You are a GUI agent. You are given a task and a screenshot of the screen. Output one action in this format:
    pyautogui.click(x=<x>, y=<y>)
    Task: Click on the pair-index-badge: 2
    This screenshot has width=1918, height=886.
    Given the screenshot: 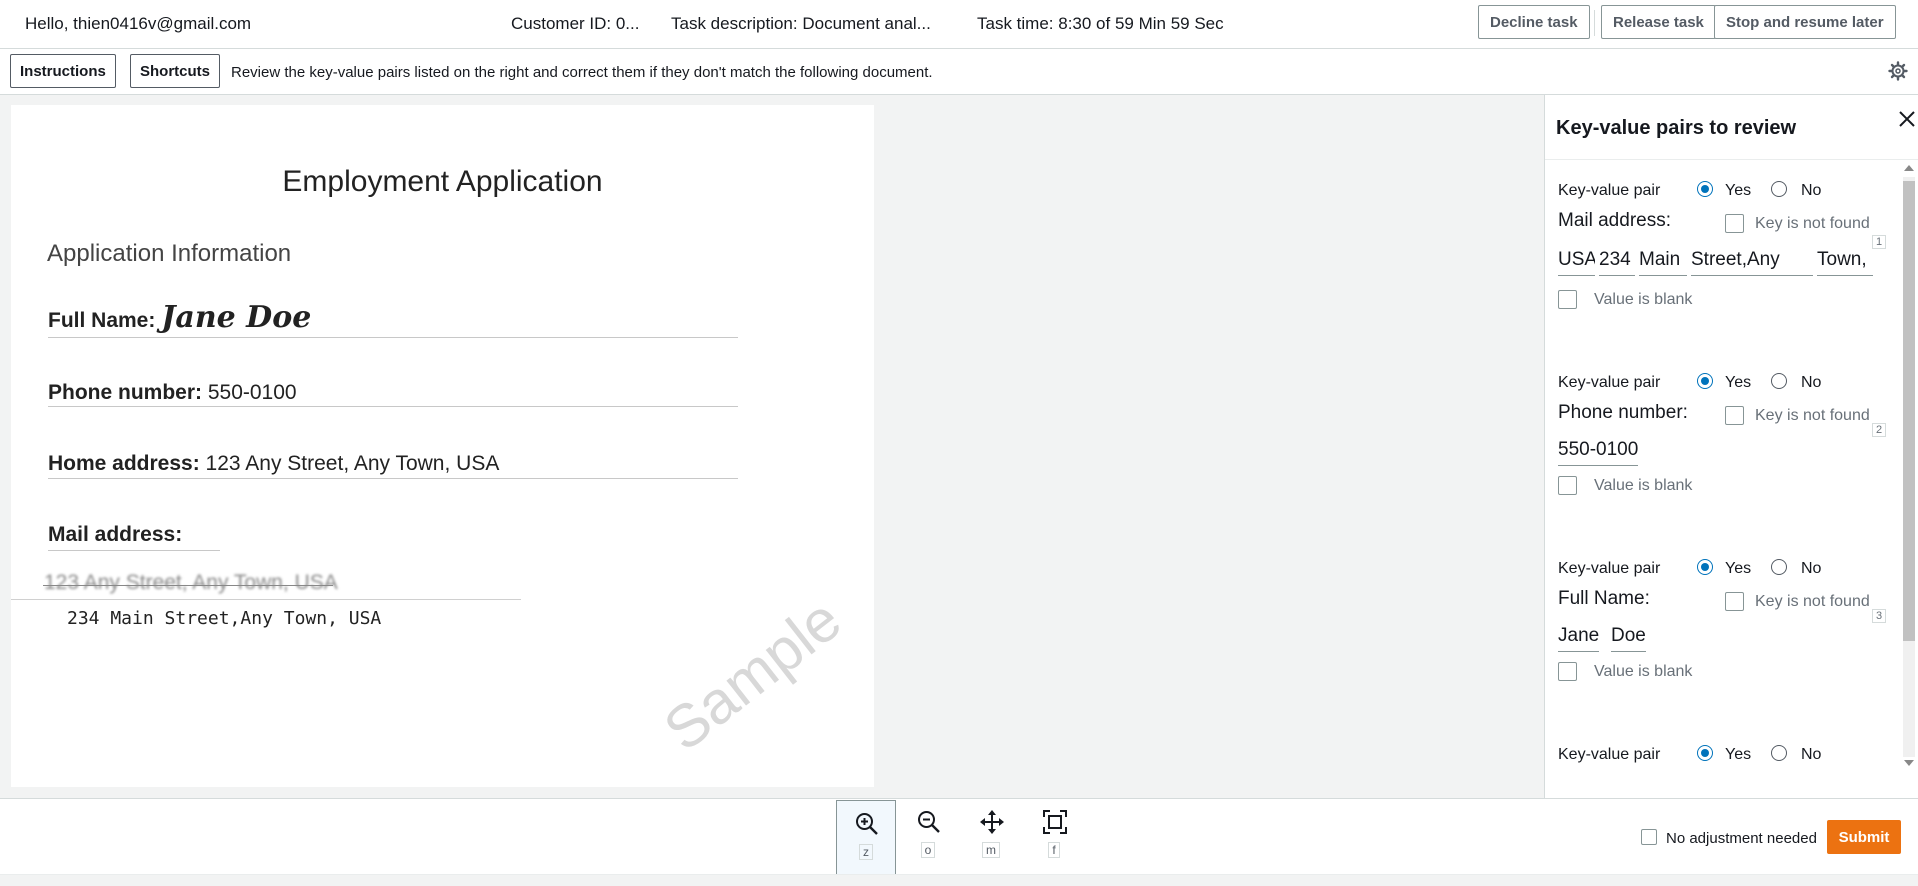 What is the action you would take?
    pyautogui.click(x=1879, y=430)
    